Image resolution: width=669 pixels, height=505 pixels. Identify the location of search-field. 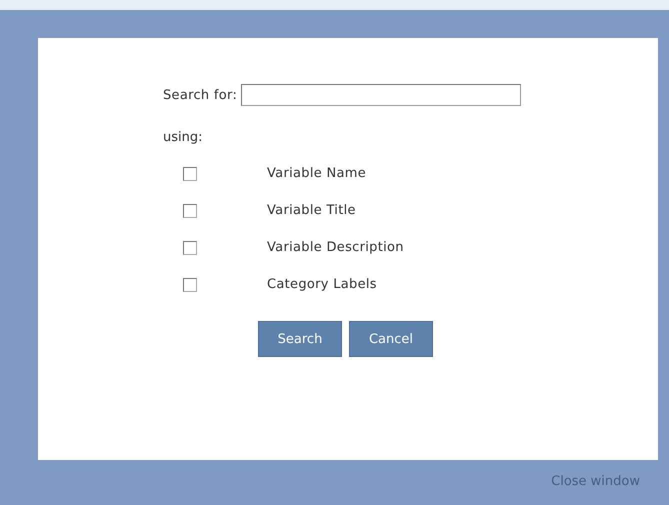
(381, 95).